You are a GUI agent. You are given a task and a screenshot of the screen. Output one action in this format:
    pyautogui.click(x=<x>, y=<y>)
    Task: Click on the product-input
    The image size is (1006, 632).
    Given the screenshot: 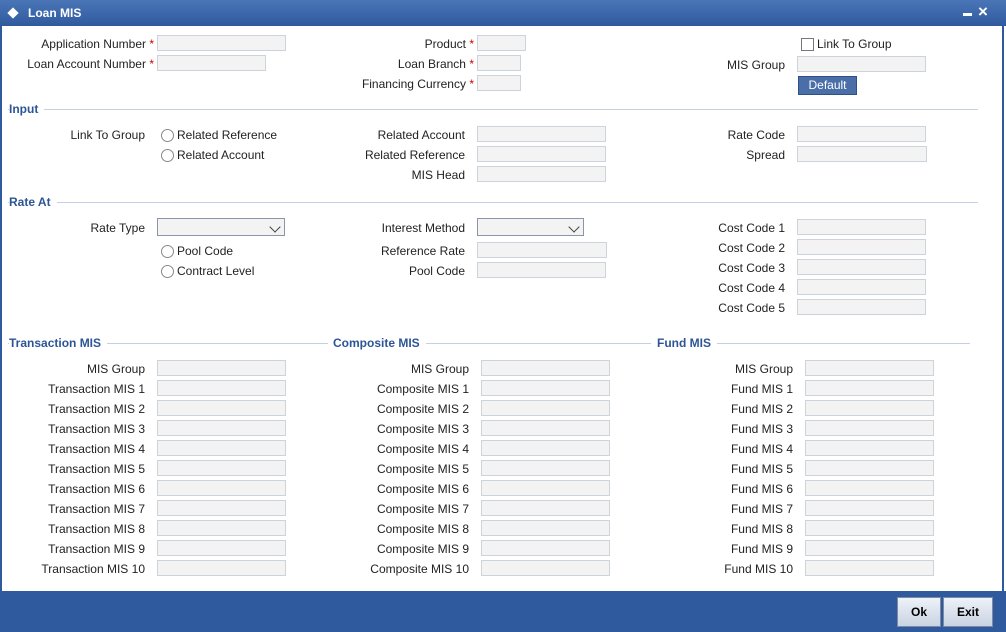 What is the action you would take?
    pyautogui.click(x=501, y=43)
    